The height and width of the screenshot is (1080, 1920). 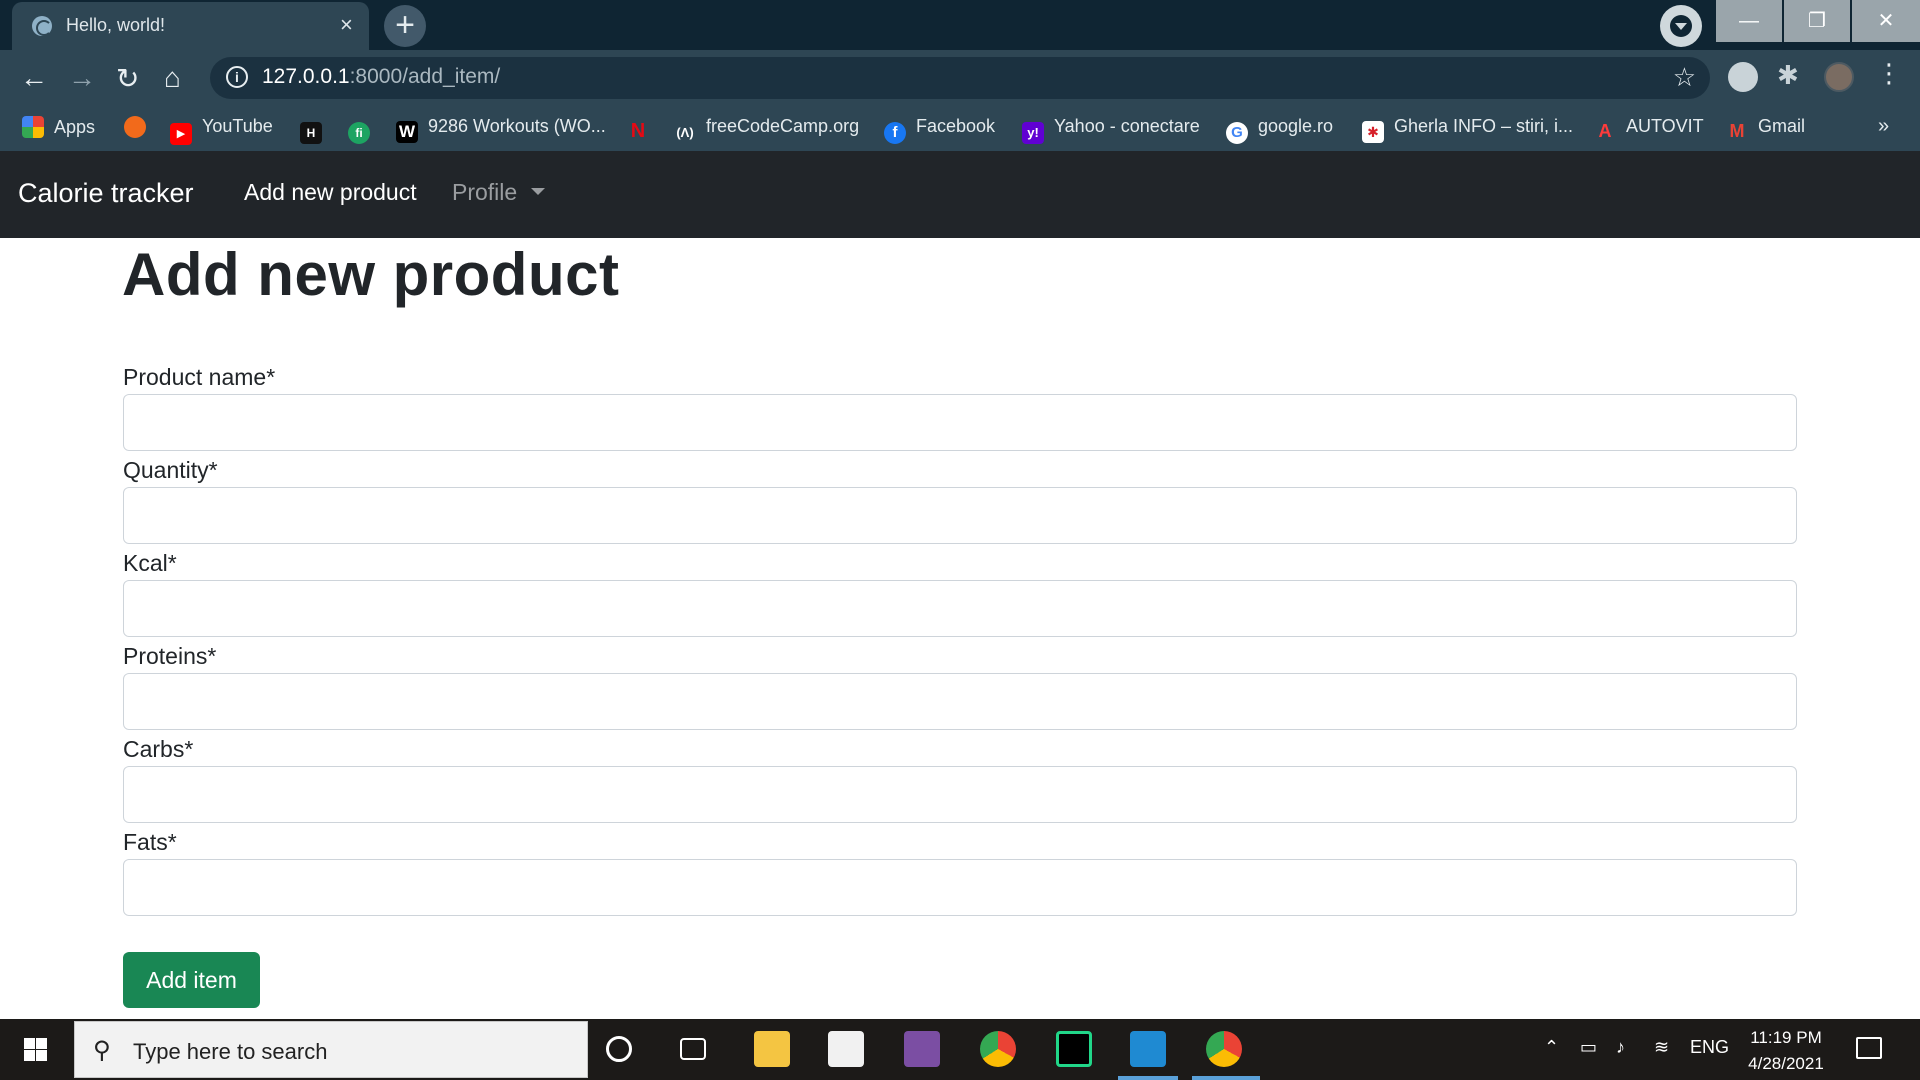 I want to click on bookmark-youtube: ▶ YouTube, so click(x=221, y=130).